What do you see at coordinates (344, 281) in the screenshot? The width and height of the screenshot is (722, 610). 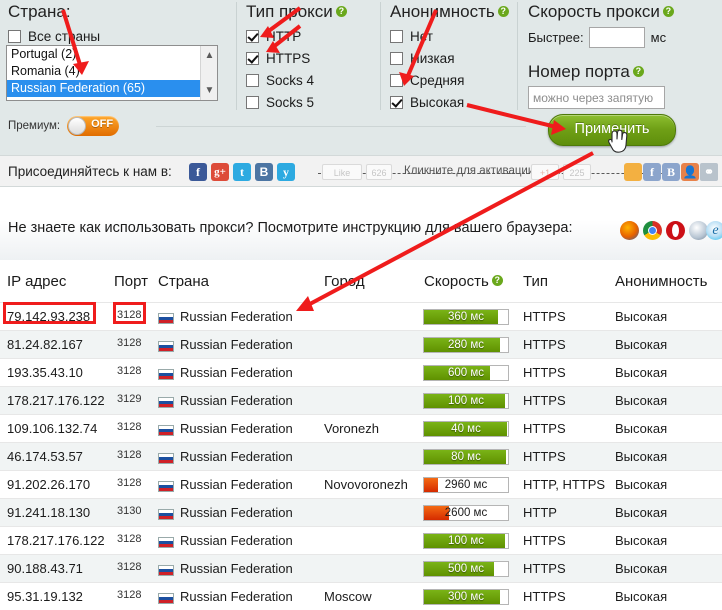 I see `column-header-city: Город` at bounding box center [344, 281].